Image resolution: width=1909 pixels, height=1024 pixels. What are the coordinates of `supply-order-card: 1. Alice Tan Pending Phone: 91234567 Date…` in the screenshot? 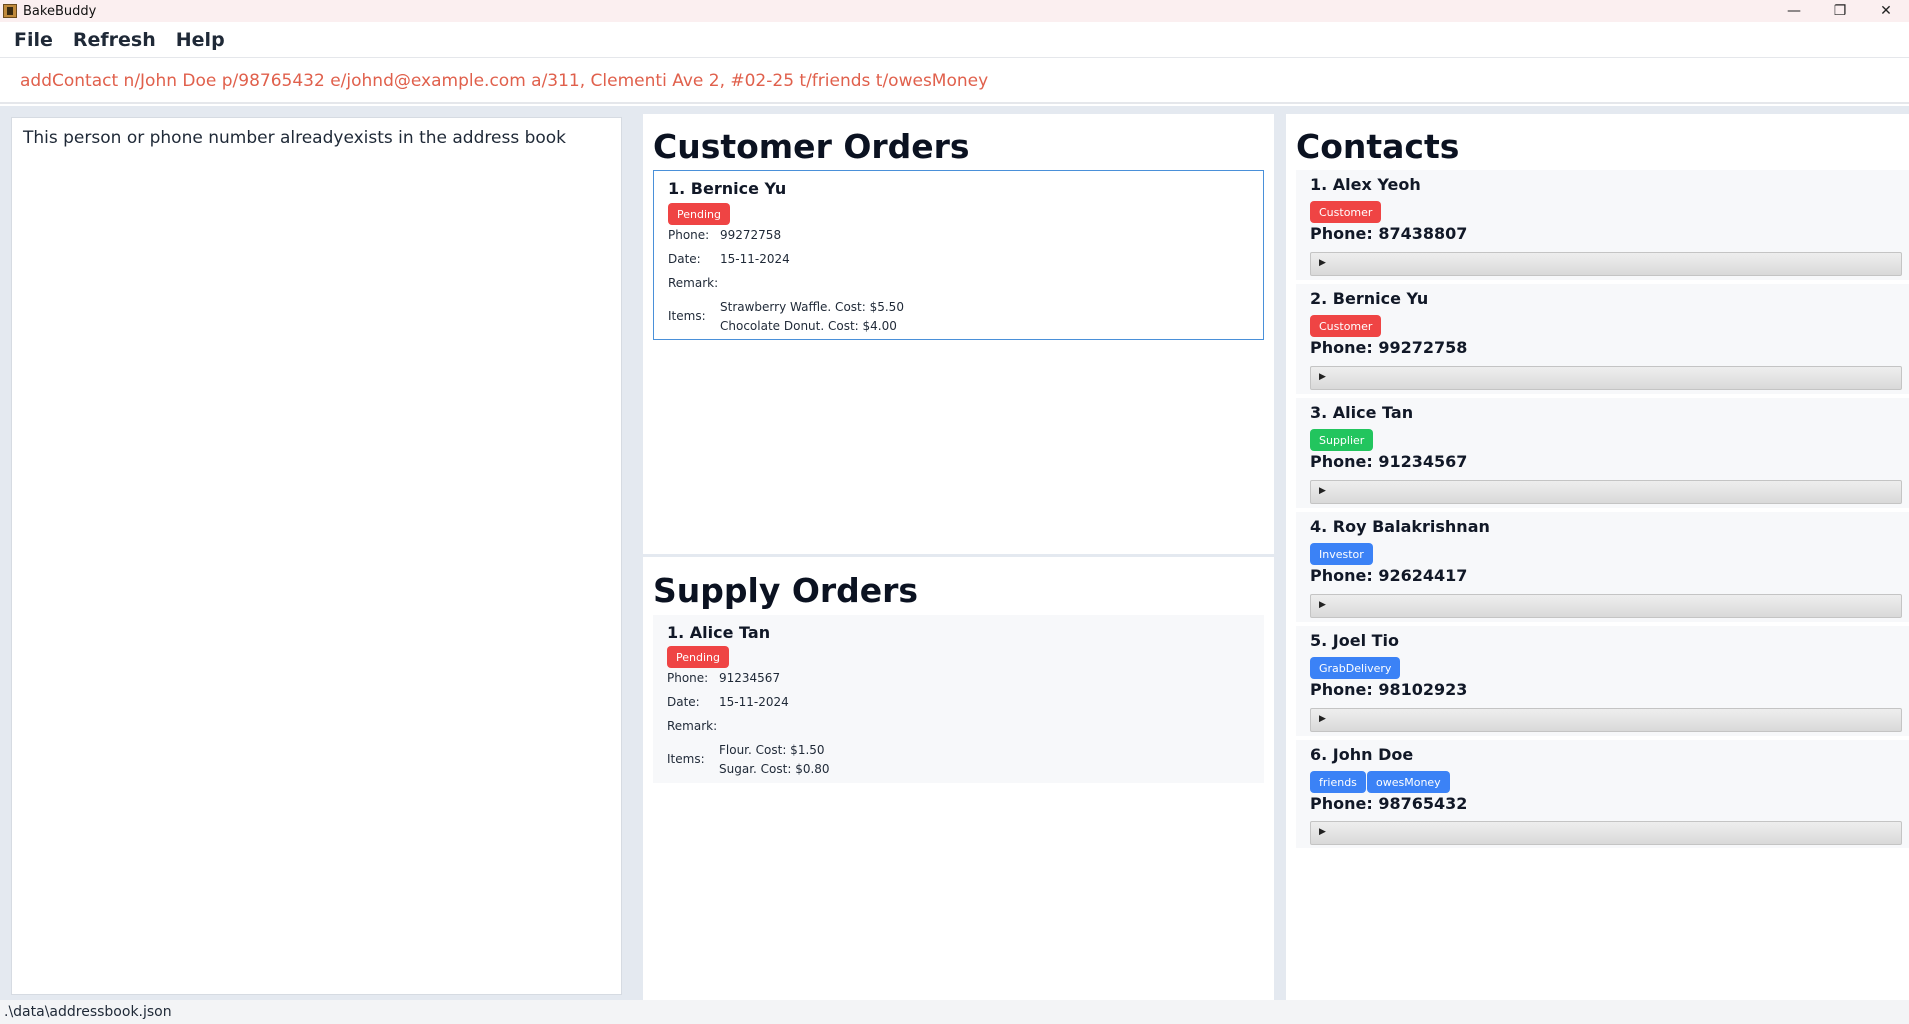 It's located at (958, 699).